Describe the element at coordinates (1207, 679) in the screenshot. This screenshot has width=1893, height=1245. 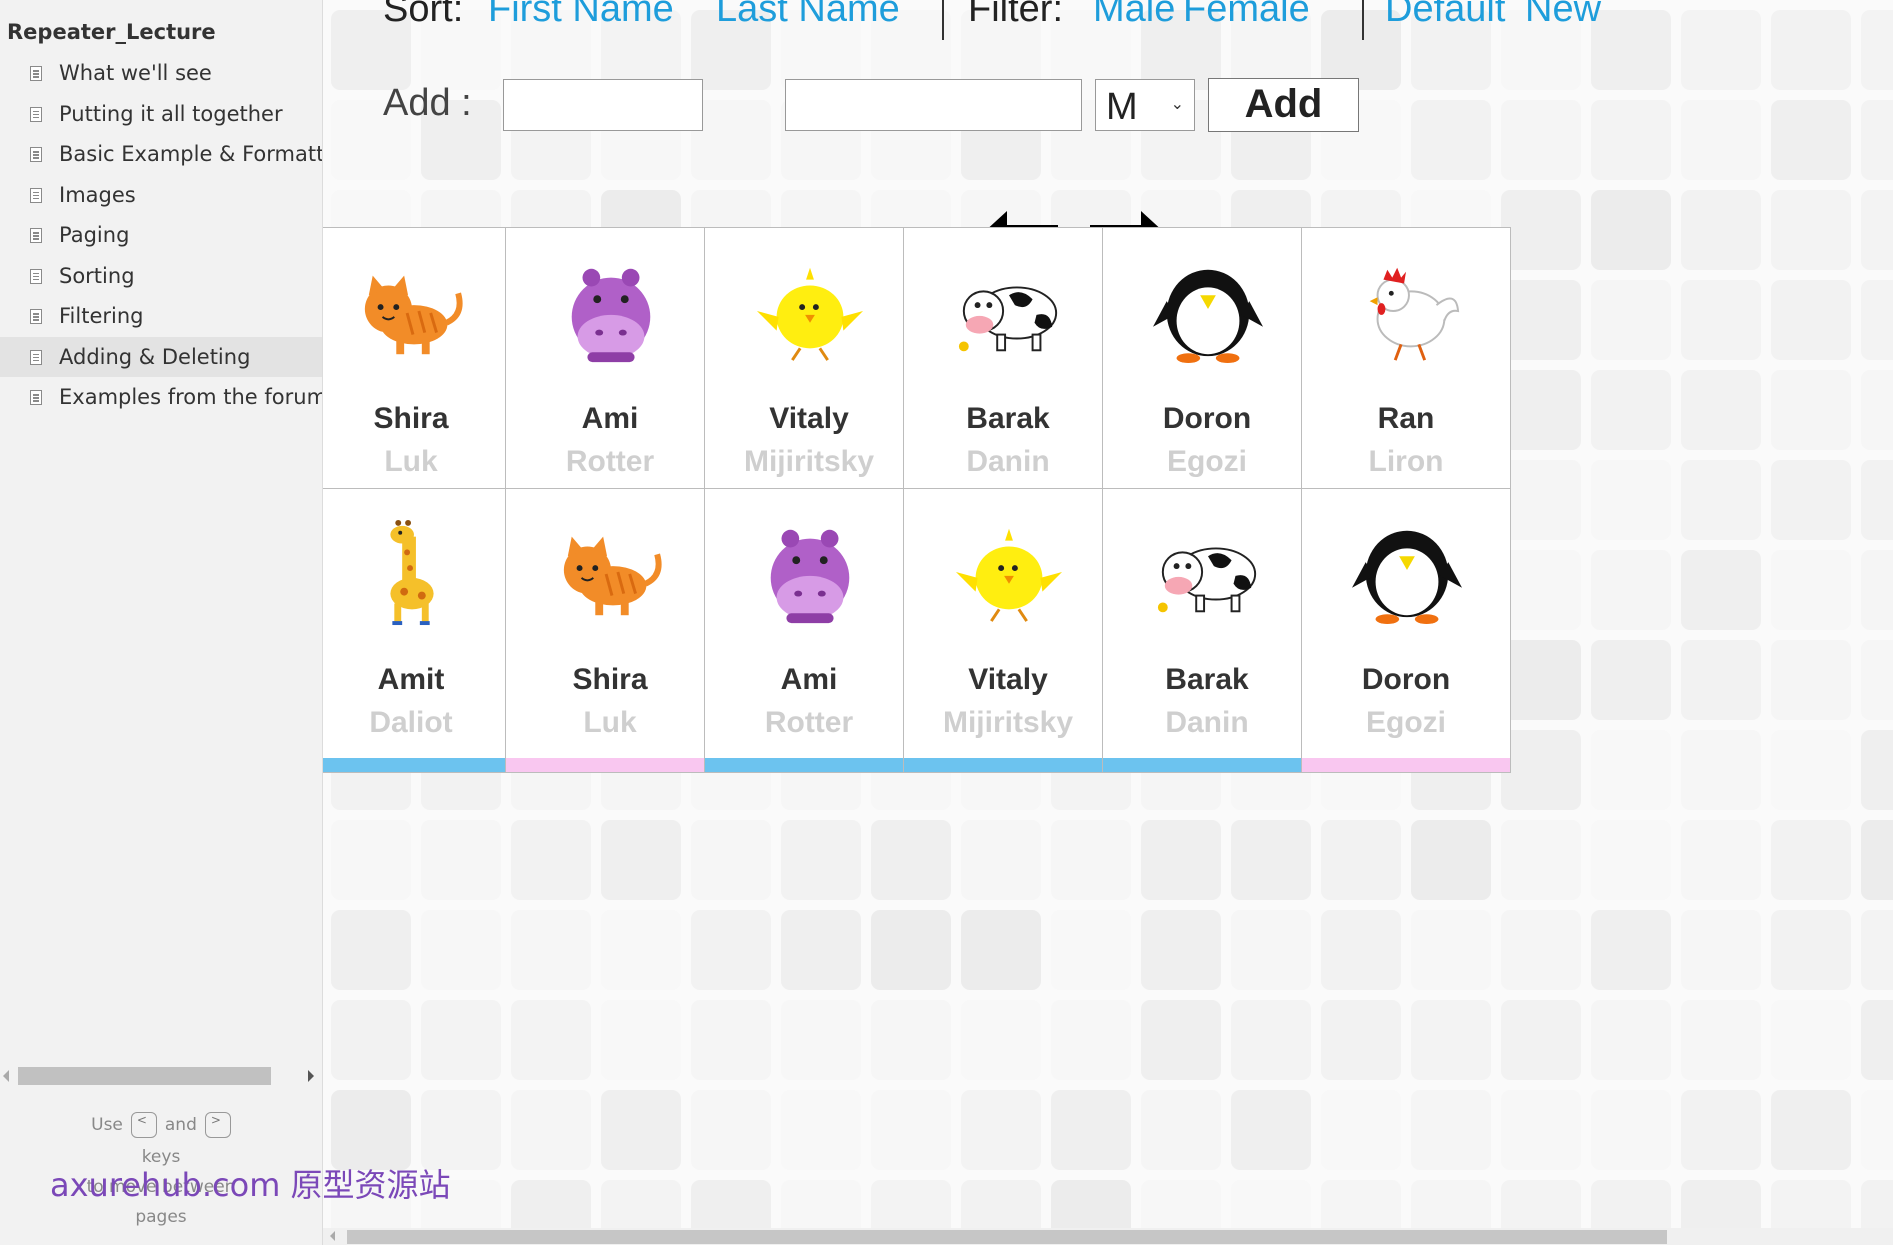
I see `card-first-name: Barak` at that location.